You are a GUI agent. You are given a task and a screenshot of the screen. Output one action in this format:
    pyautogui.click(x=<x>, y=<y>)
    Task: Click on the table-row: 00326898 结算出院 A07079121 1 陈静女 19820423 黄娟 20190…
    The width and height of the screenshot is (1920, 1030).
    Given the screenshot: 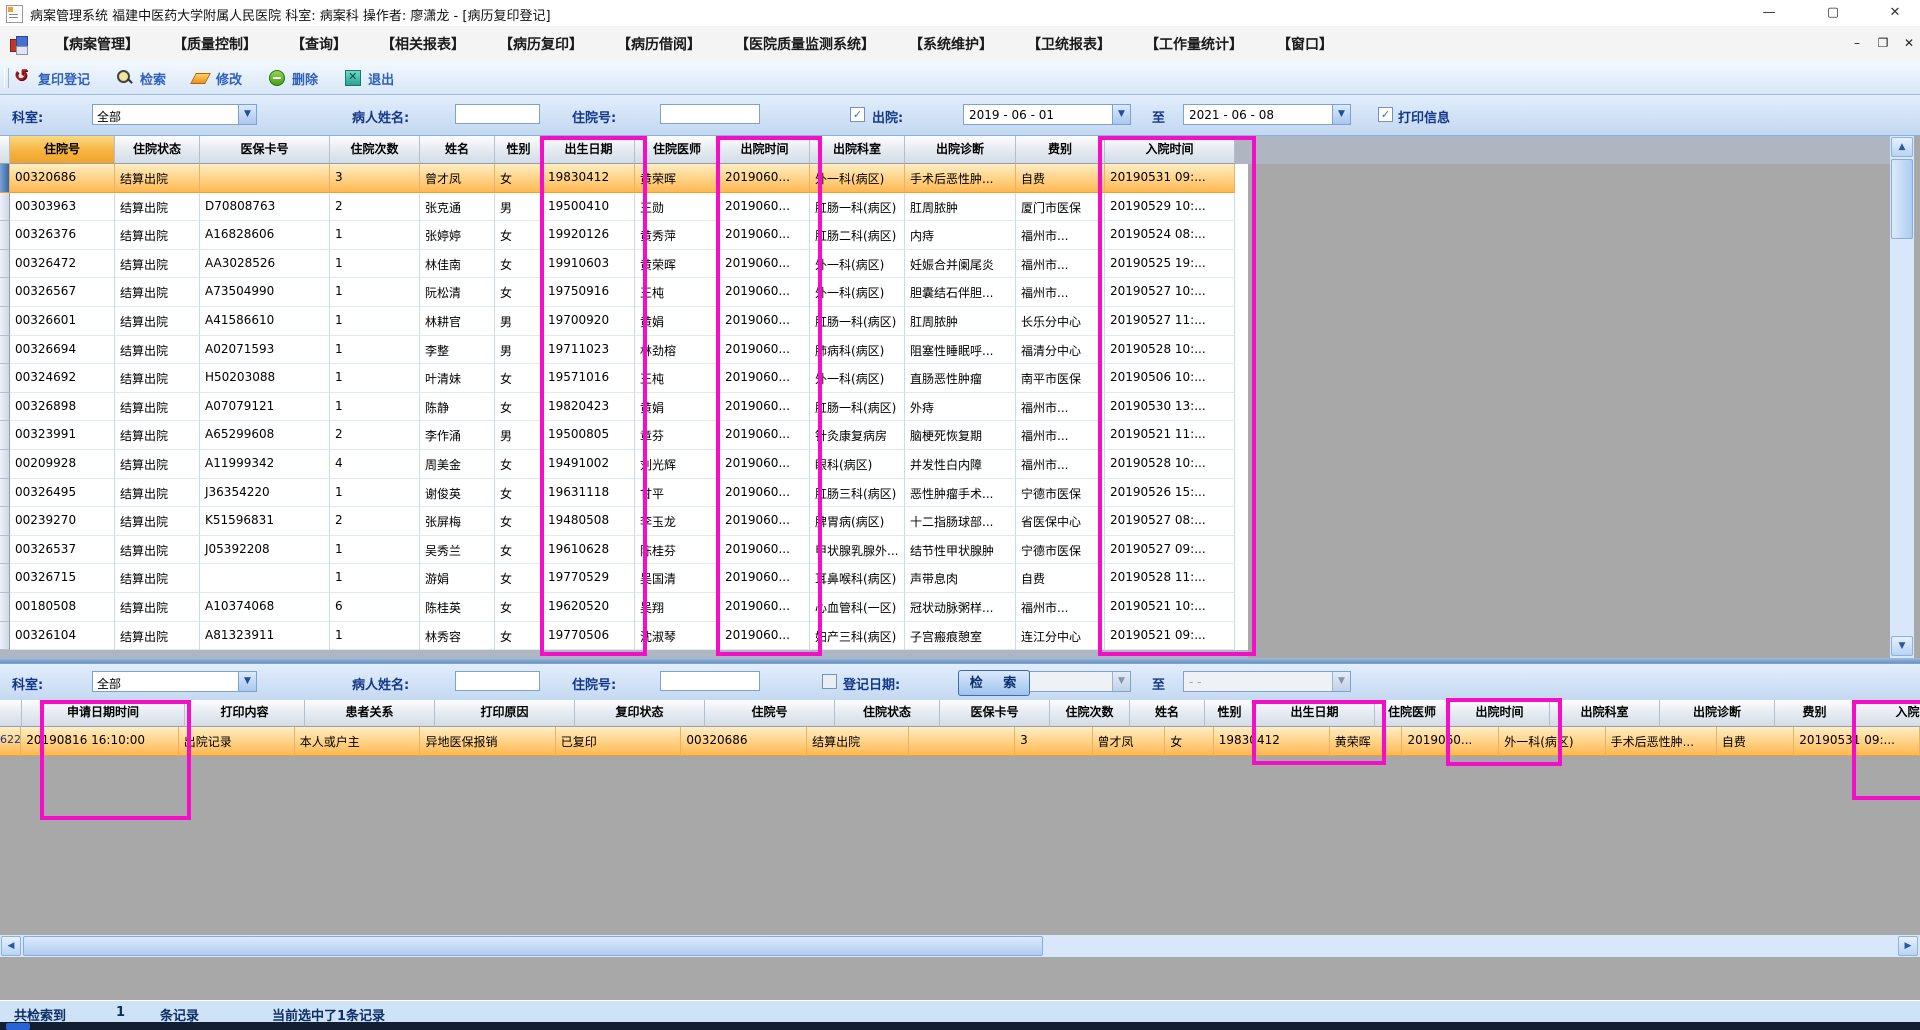 What is the action you would take?
    pyautogui.click(x=624, y=407)
    